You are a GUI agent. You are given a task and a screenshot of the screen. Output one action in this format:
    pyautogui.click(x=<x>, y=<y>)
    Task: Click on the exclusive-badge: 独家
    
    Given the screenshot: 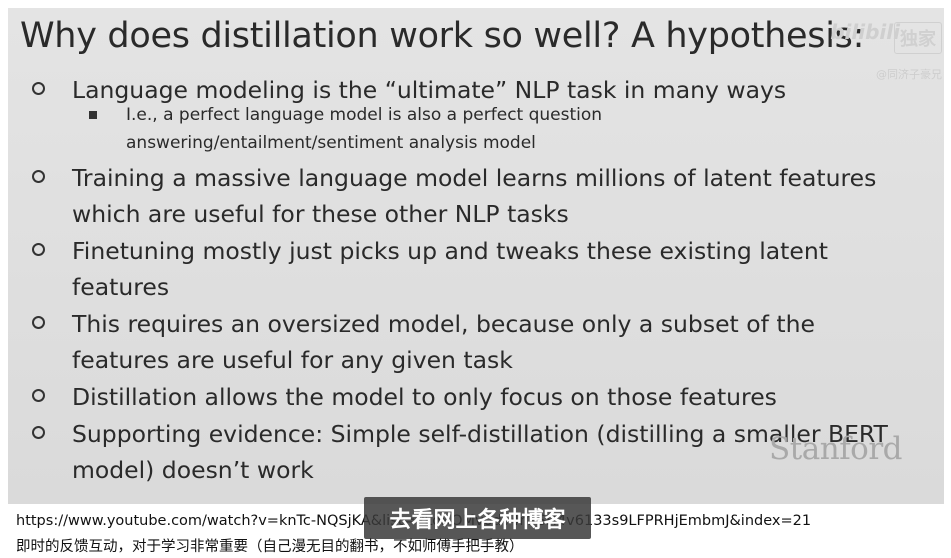 What is the action you would take?
    pyautogui.click(x=918, y=38)
    